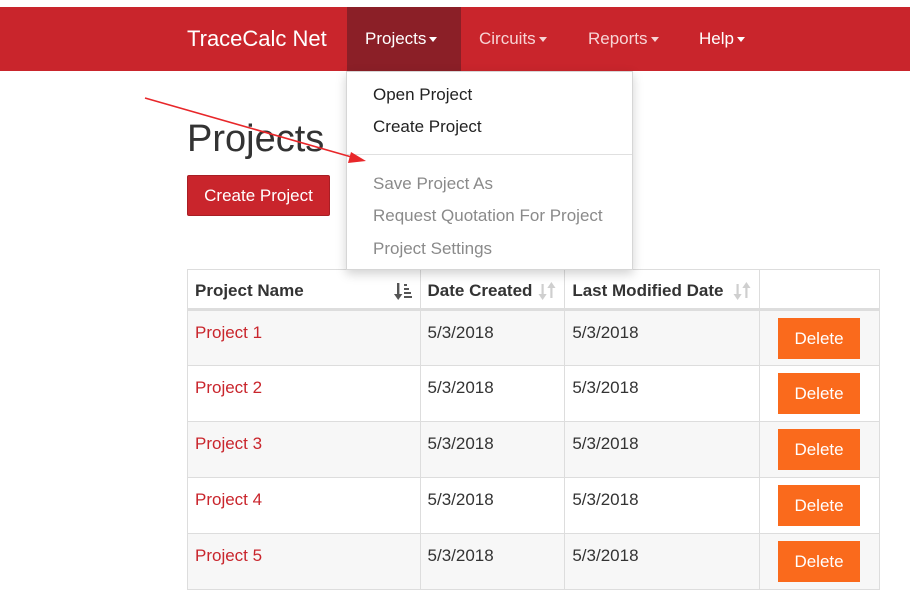 The image size is (910, 596). Describe the element at coordinates (507, 38) in the screenshot. I see `nav-circuits-label: Circuits` at that location.